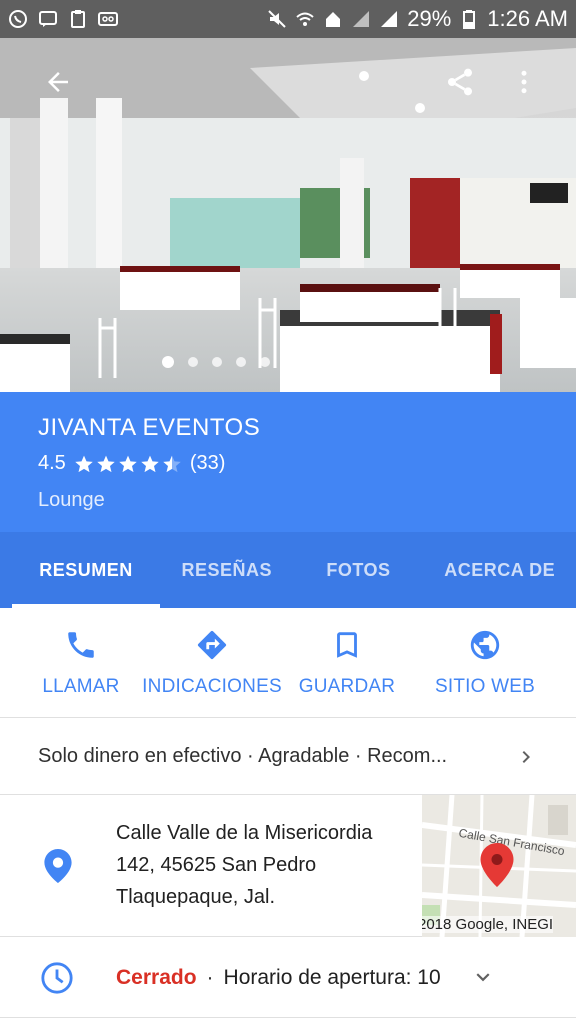 The image size is (576, 1024). Describe the element at coordinates (347, 645) in the screenshot. I see `bookmark-icon` at that location.